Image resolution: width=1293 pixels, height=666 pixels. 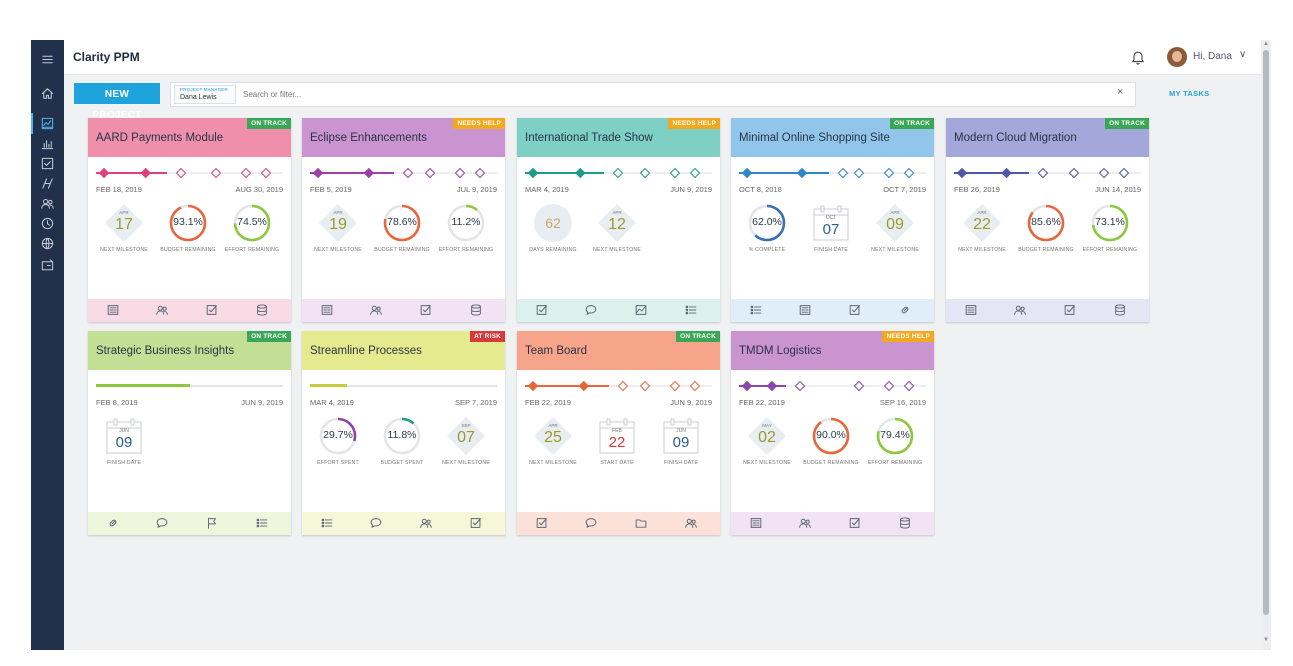 What do you see at coordinates (673, 94) in the screenshot?
I see `search-input` at bounding box center [673, 94].